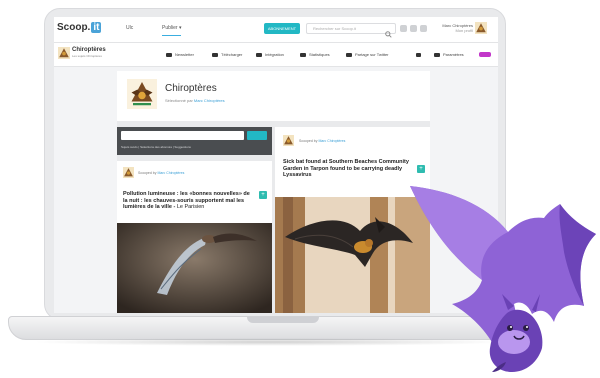  I want to click on user-avatar, so click(481, 28).